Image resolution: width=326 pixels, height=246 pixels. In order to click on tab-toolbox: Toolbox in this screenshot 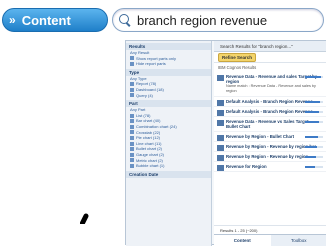, I will do `click(298, 240)`.